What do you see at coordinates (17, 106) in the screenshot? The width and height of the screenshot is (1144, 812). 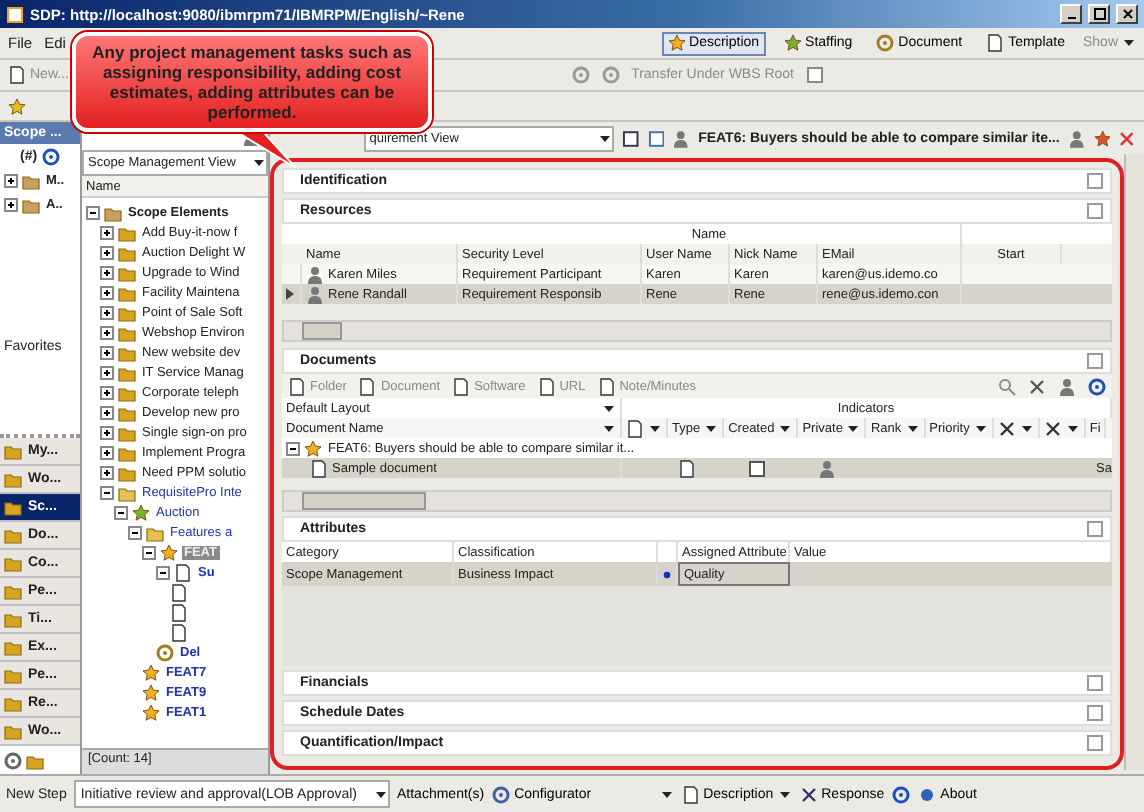 I see `edit-icon` at bounding box center [17, 106].